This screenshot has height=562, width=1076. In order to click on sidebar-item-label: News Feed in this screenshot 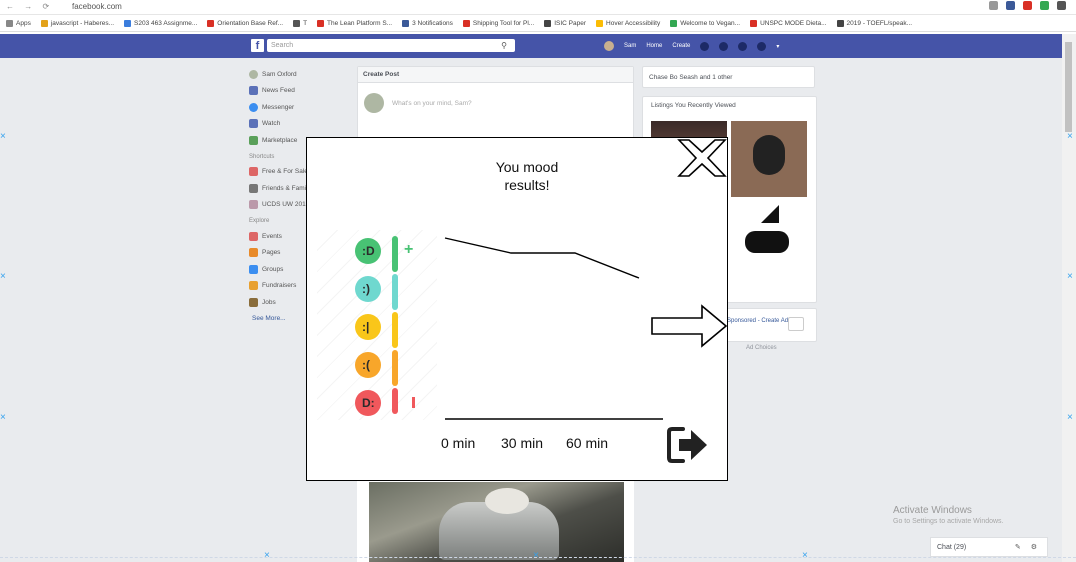, I will do `click(278, 91)`.